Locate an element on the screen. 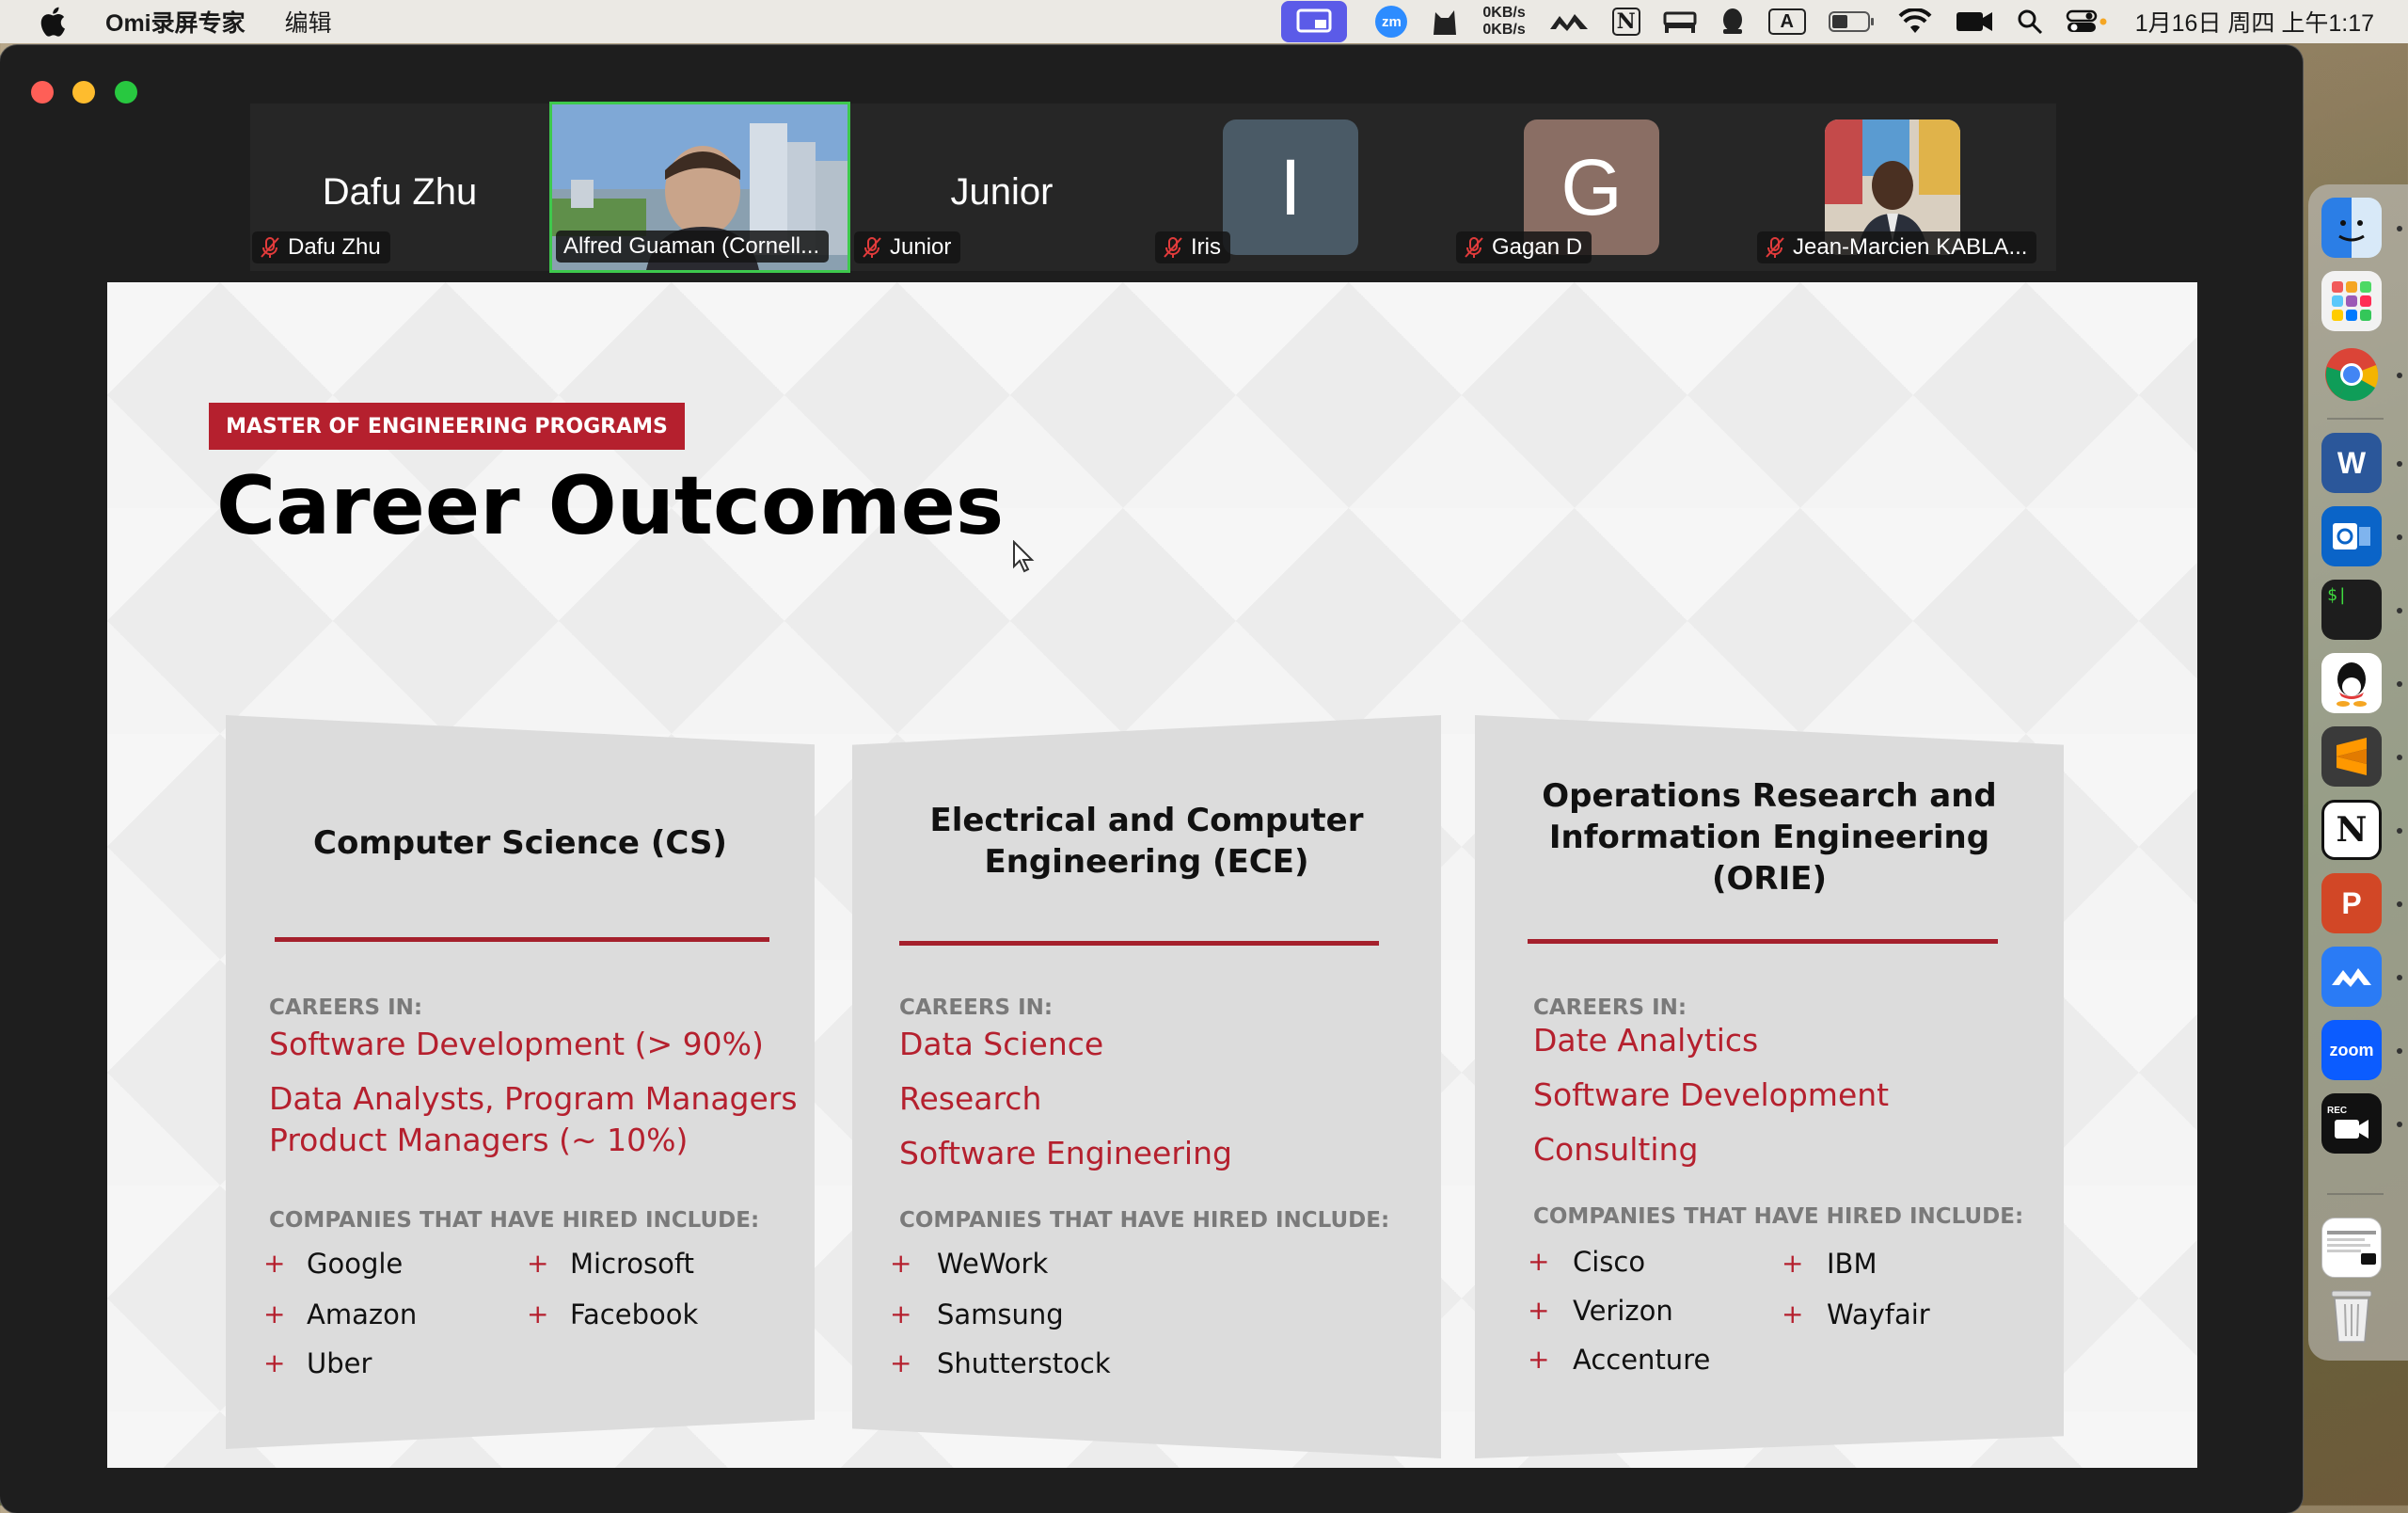 The width and height of the screenshot is (2408, 1513). participant-avatar: I is located at coordinates (1290, 187).